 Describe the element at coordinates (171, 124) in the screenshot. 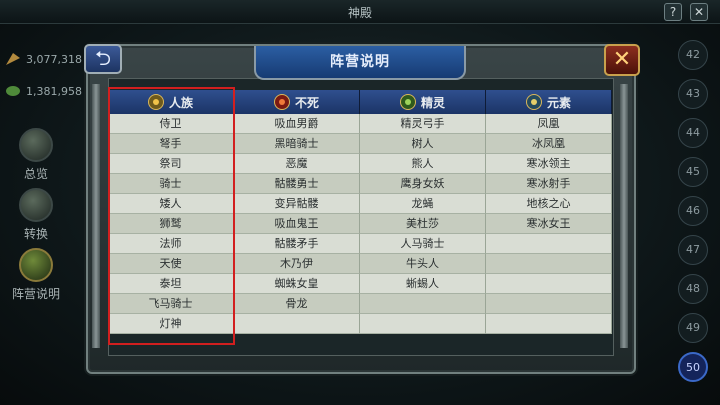

I see `table-cell: 侍卫` at that location.